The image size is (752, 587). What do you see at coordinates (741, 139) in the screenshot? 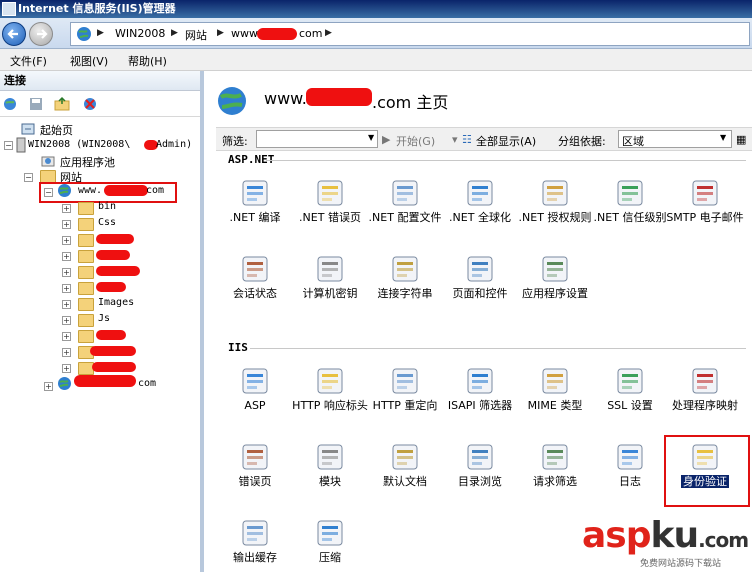
I see `view-icon: ▦` at bounding box center [741, 139].